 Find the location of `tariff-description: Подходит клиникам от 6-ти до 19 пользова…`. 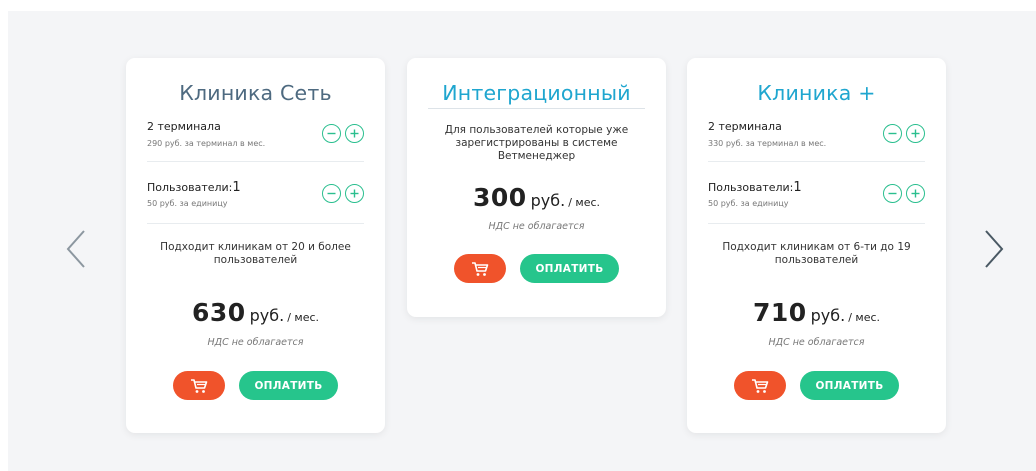

tariff-description: Подходит клиникам от 6-ти до 19 пользова… is located at coordinates (816, 253).